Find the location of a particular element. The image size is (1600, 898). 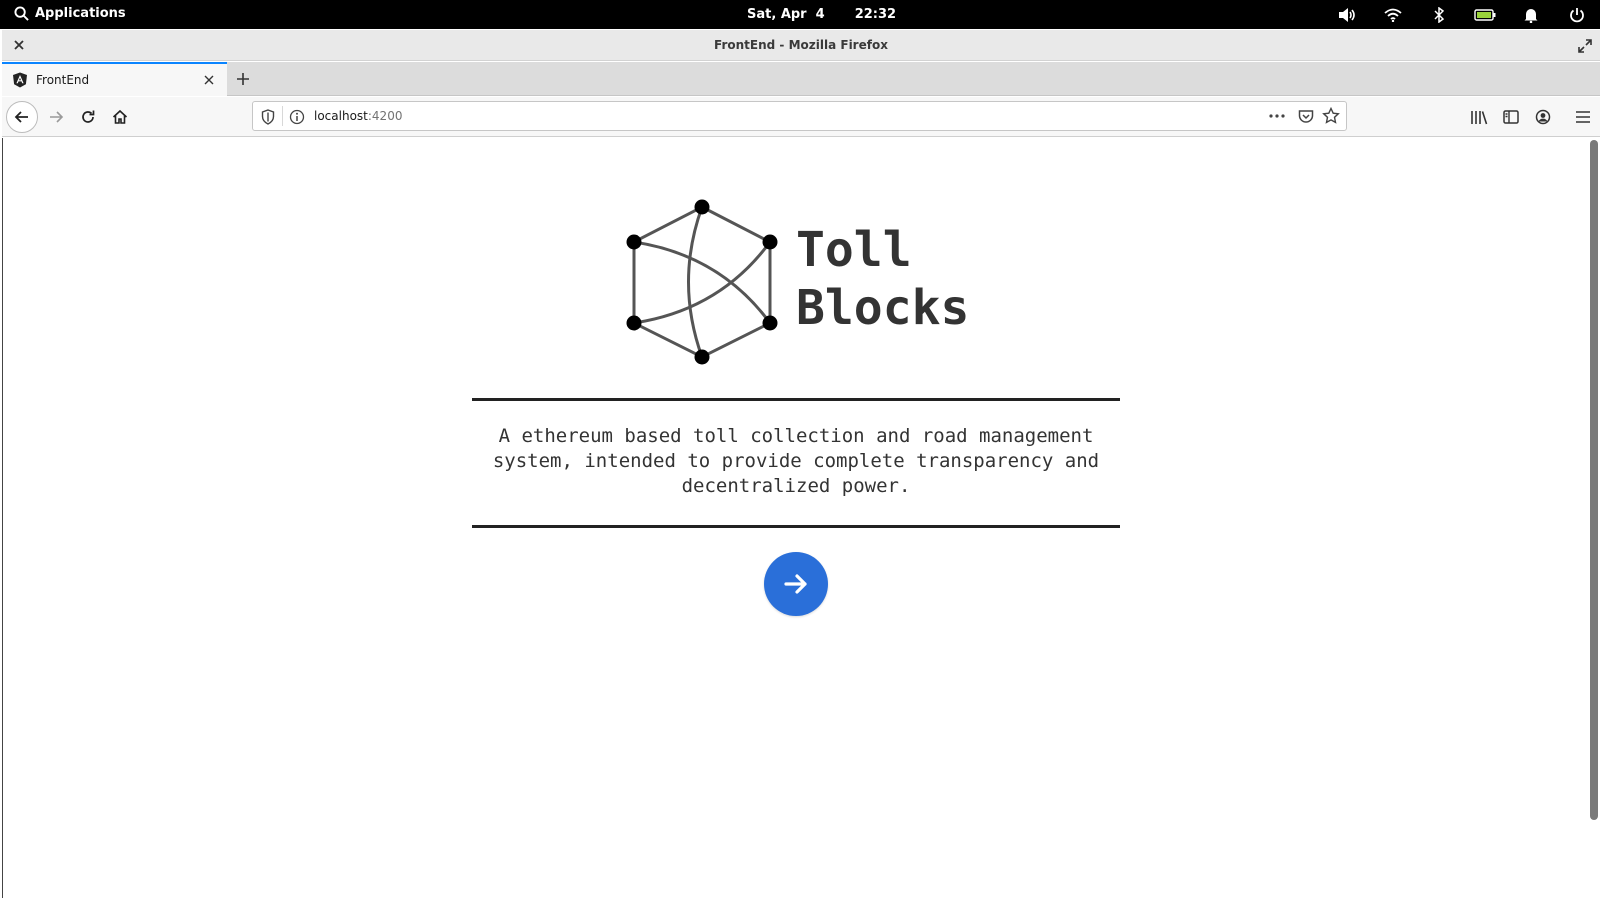

bottom-divider is located at coordinates (796, 526).